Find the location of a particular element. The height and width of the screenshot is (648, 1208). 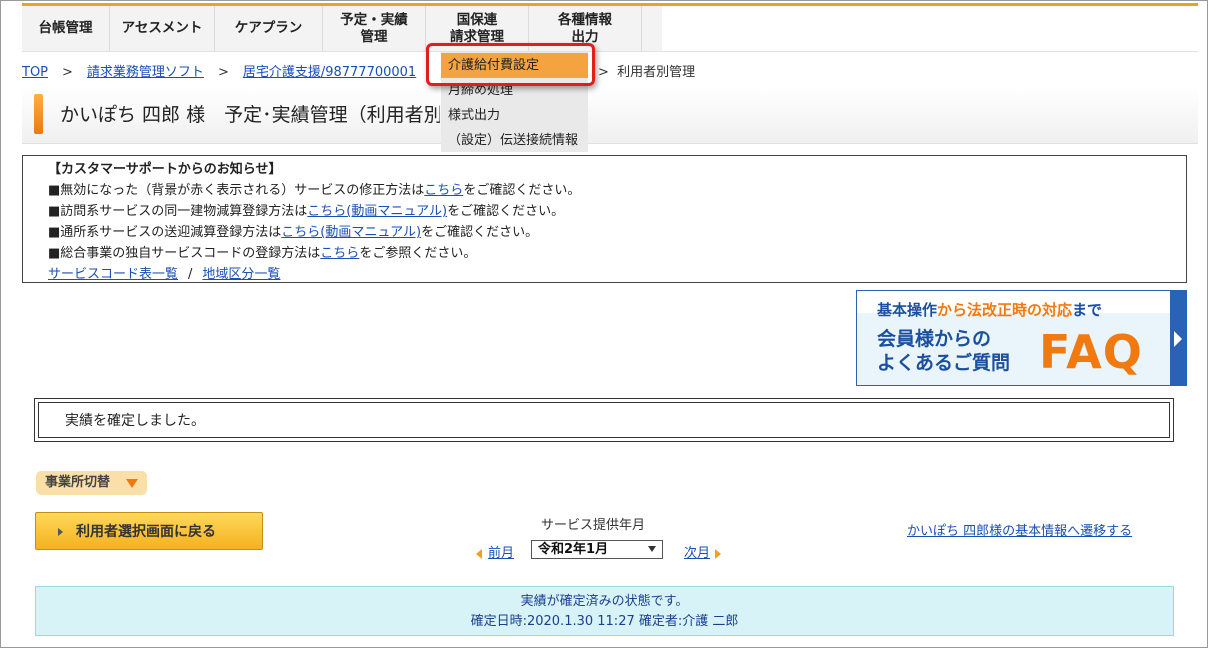

triangle-right-icon is located at coordinates (718, 553).